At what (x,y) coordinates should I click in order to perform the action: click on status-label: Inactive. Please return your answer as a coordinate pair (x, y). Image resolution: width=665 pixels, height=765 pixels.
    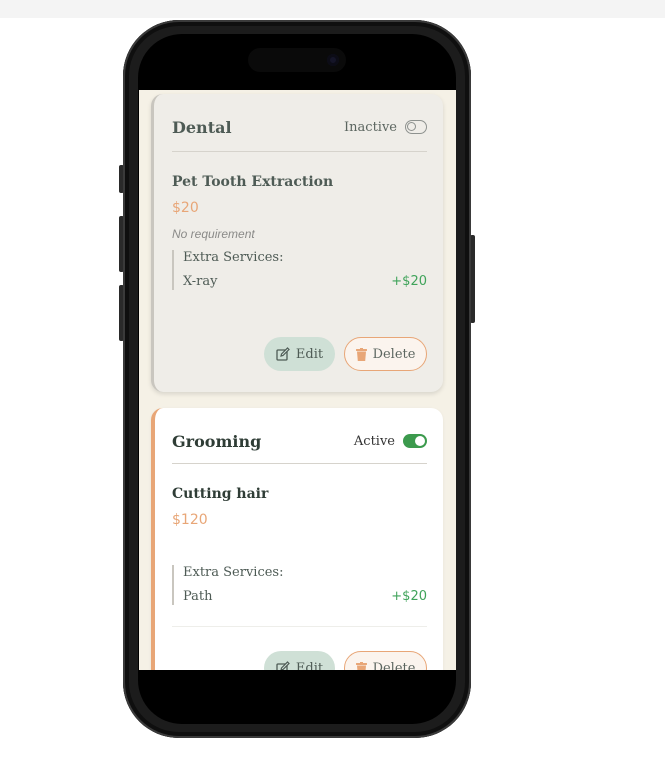
    Looking at the image, I should click on (370, 127).